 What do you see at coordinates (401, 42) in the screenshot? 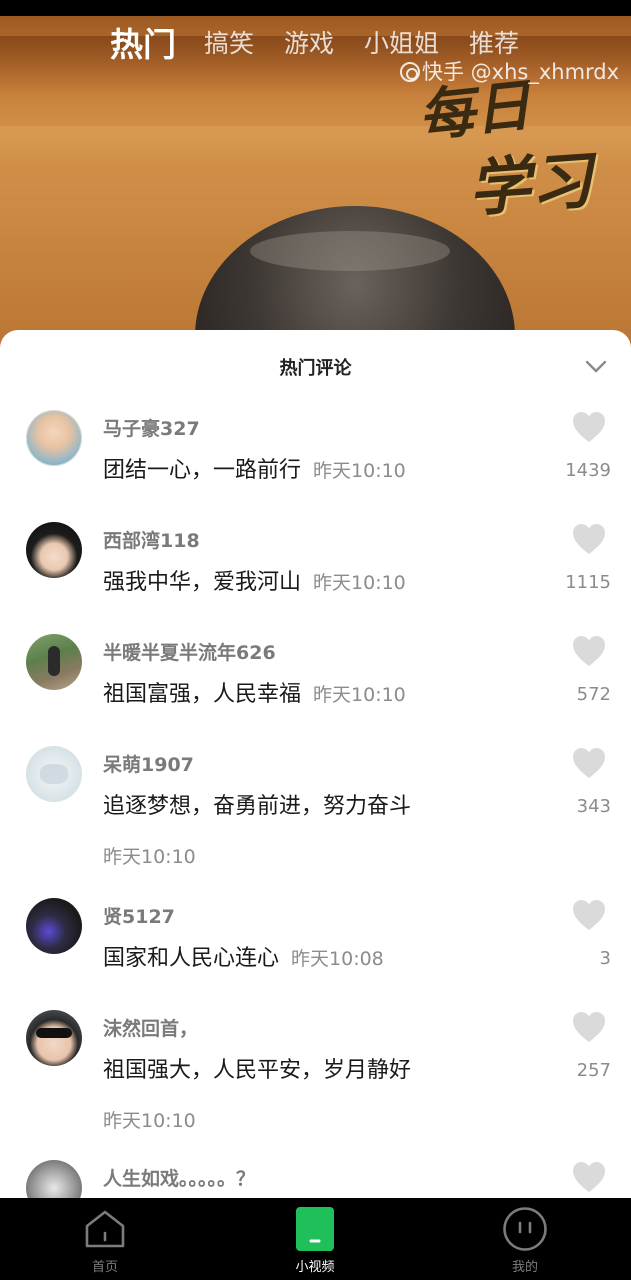
I see `tab-girls: 小姐姐` at bounding box center [401, 42].